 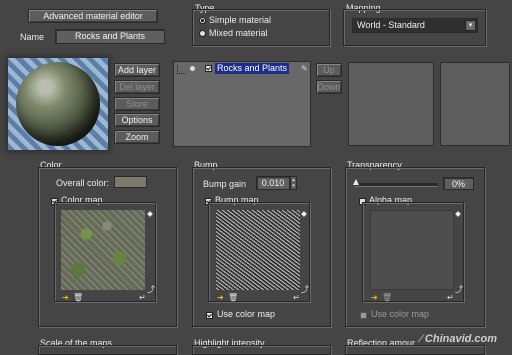 What do you see at coordinates (329, 70) in the screenshot?
I see `layer-up-button: Up` at bounding box center [329, 70].